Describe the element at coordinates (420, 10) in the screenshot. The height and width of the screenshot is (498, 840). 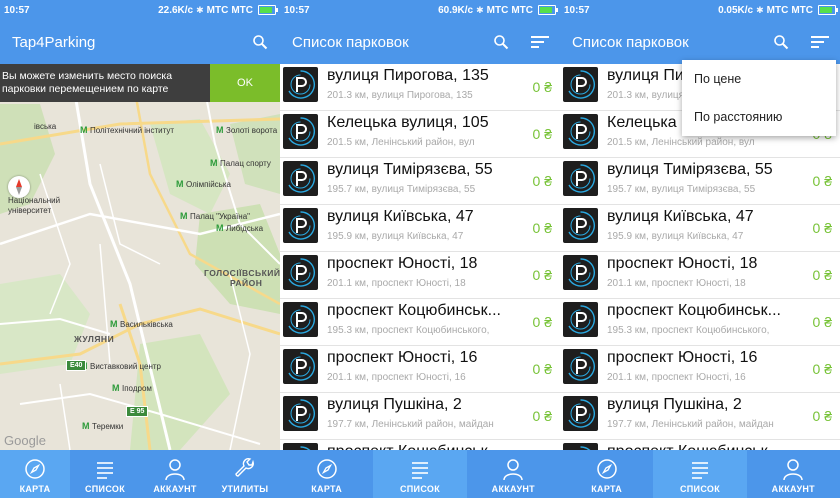
I see `status-bar: 10:57 60.9K/c ✱ MTC MTC` at that location.